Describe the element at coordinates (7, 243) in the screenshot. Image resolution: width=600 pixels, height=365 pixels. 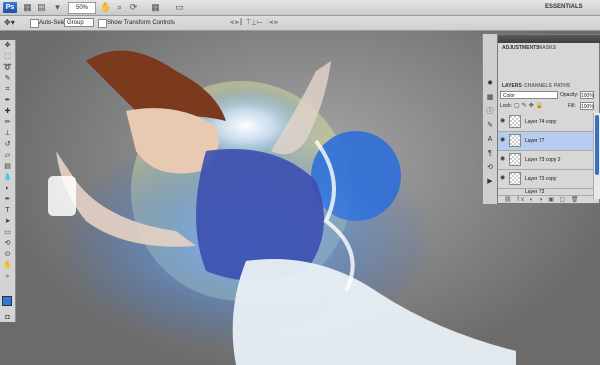
I see `3d-rotate-tool-icon: ⟲` at that location.